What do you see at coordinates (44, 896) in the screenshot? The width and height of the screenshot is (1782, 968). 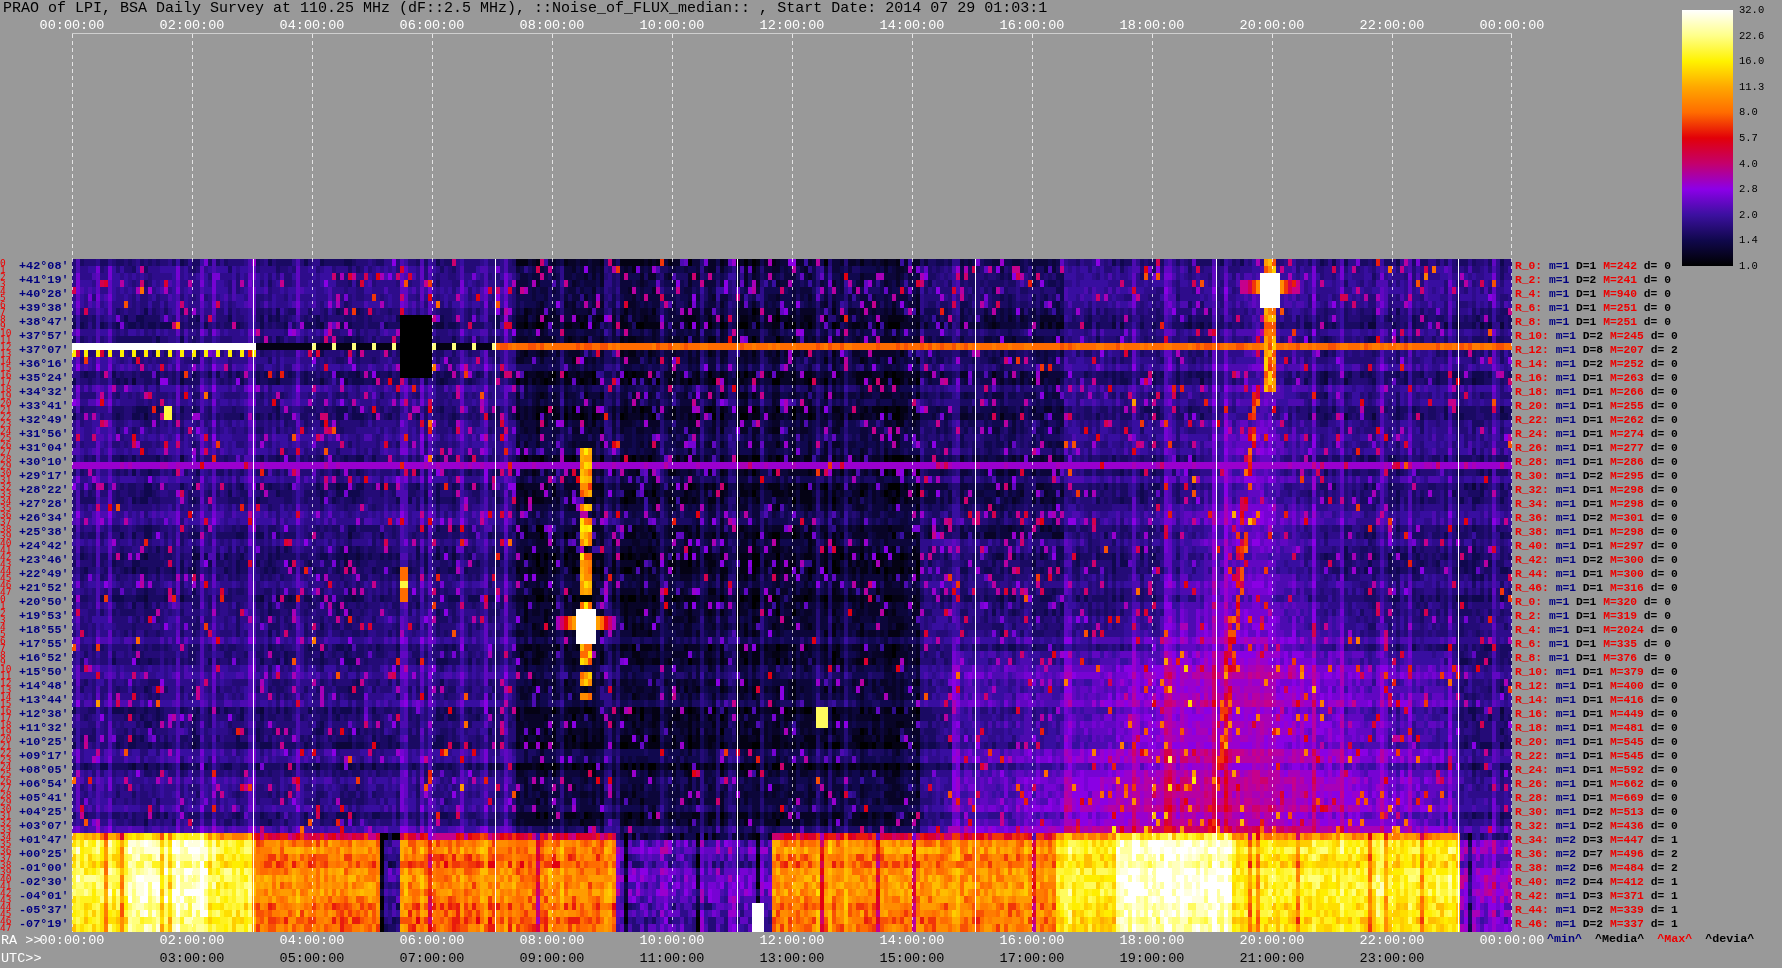 I see `declination-label: -04°01′` at bounding box center [44, 896].